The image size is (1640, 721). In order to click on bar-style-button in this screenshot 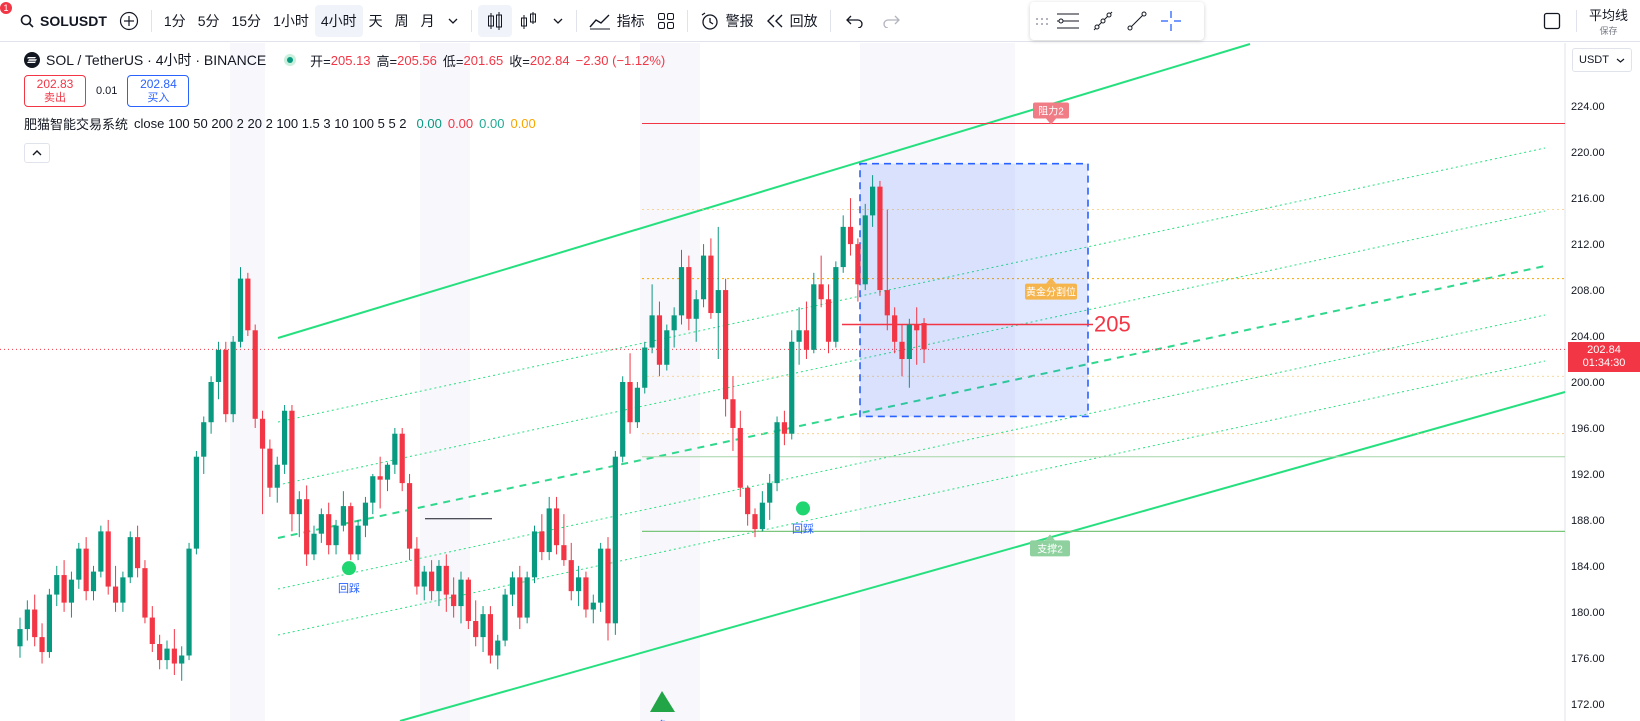, I will do `click(529, 21)`.